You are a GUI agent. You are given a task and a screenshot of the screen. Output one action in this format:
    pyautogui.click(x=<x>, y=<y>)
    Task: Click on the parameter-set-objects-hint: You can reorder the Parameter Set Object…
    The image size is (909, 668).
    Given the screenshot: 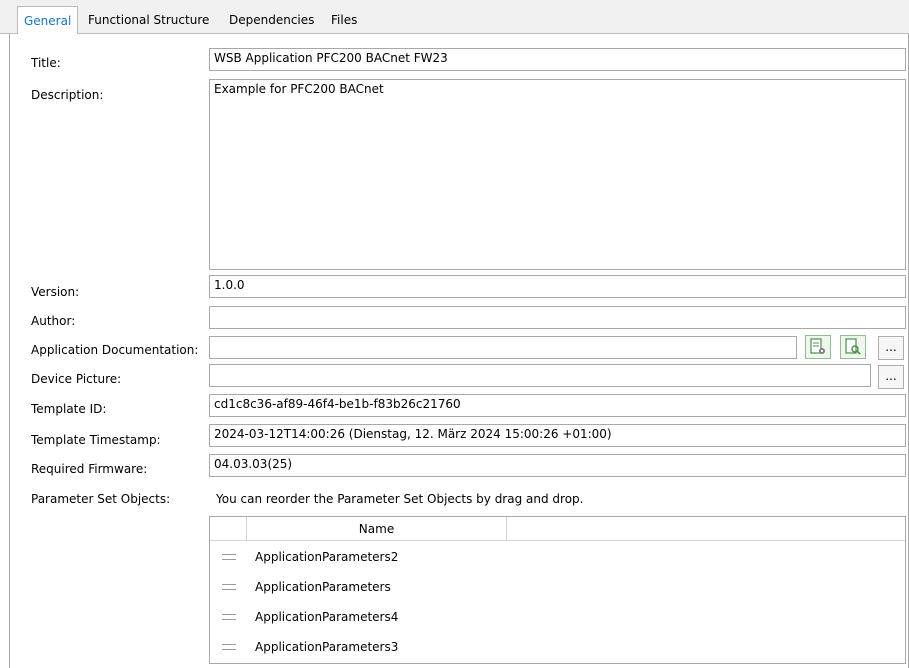 What is the action you would take?
    pyautogui.click(x=400, y=499)
    